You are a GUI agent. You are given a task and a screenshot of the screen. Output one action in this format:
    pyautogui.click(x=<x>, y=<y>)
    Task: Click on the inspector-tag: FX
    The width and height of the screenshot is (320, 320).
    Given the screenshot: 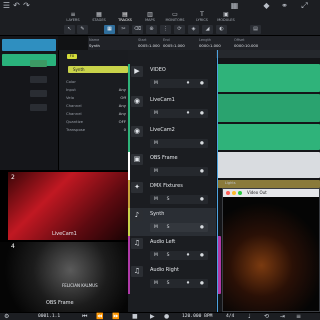 What is the action you would take?
    pyautogui.click(x=72, y=56)
    